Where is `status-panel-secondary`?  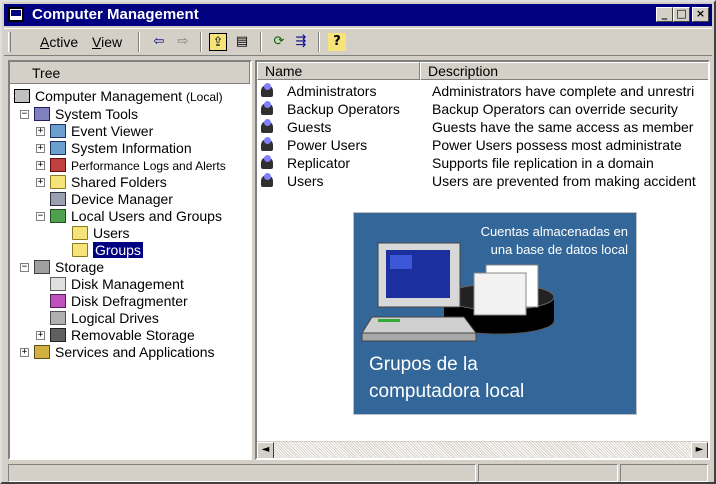
status-panel-secondary is located at coordinates (548, 473).